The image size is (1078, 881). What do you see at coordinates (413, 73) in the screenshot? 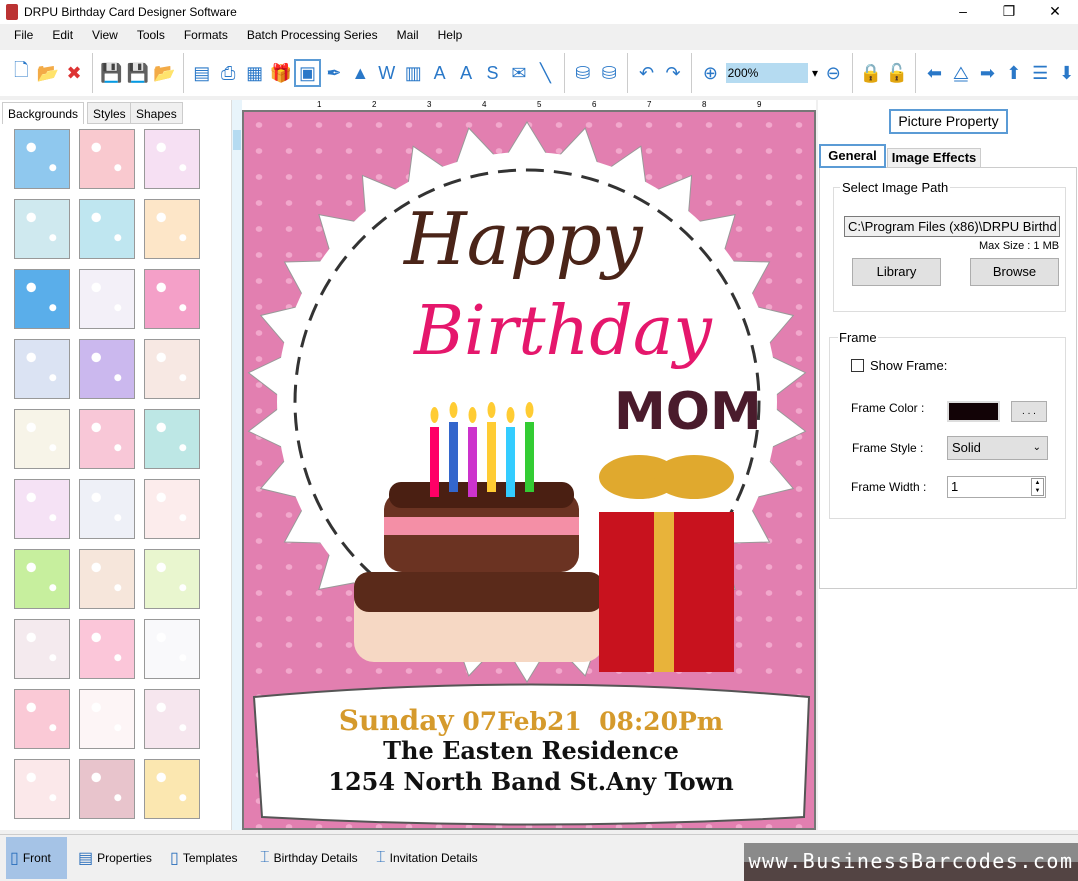
I see `barcode-button: ▥` at bounding box center [413, 73].